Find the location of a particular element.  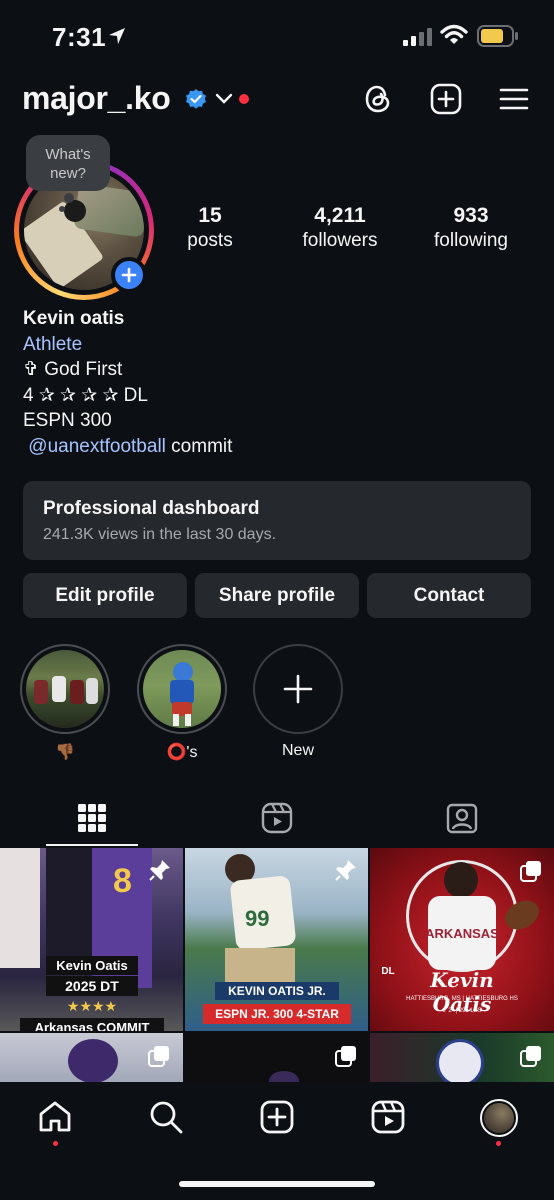

following-count-label: following is located at coordinates (471, 240).